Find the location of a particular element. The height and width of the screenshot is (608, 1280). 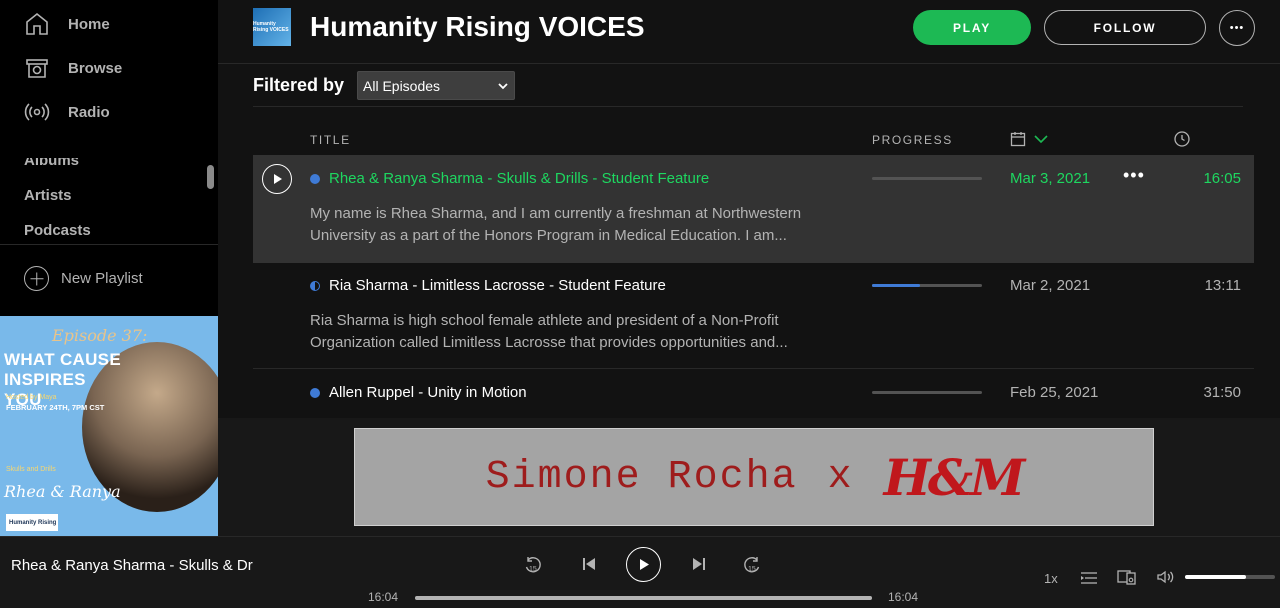

column-title: TITLE is located at coordinates (330, 140).